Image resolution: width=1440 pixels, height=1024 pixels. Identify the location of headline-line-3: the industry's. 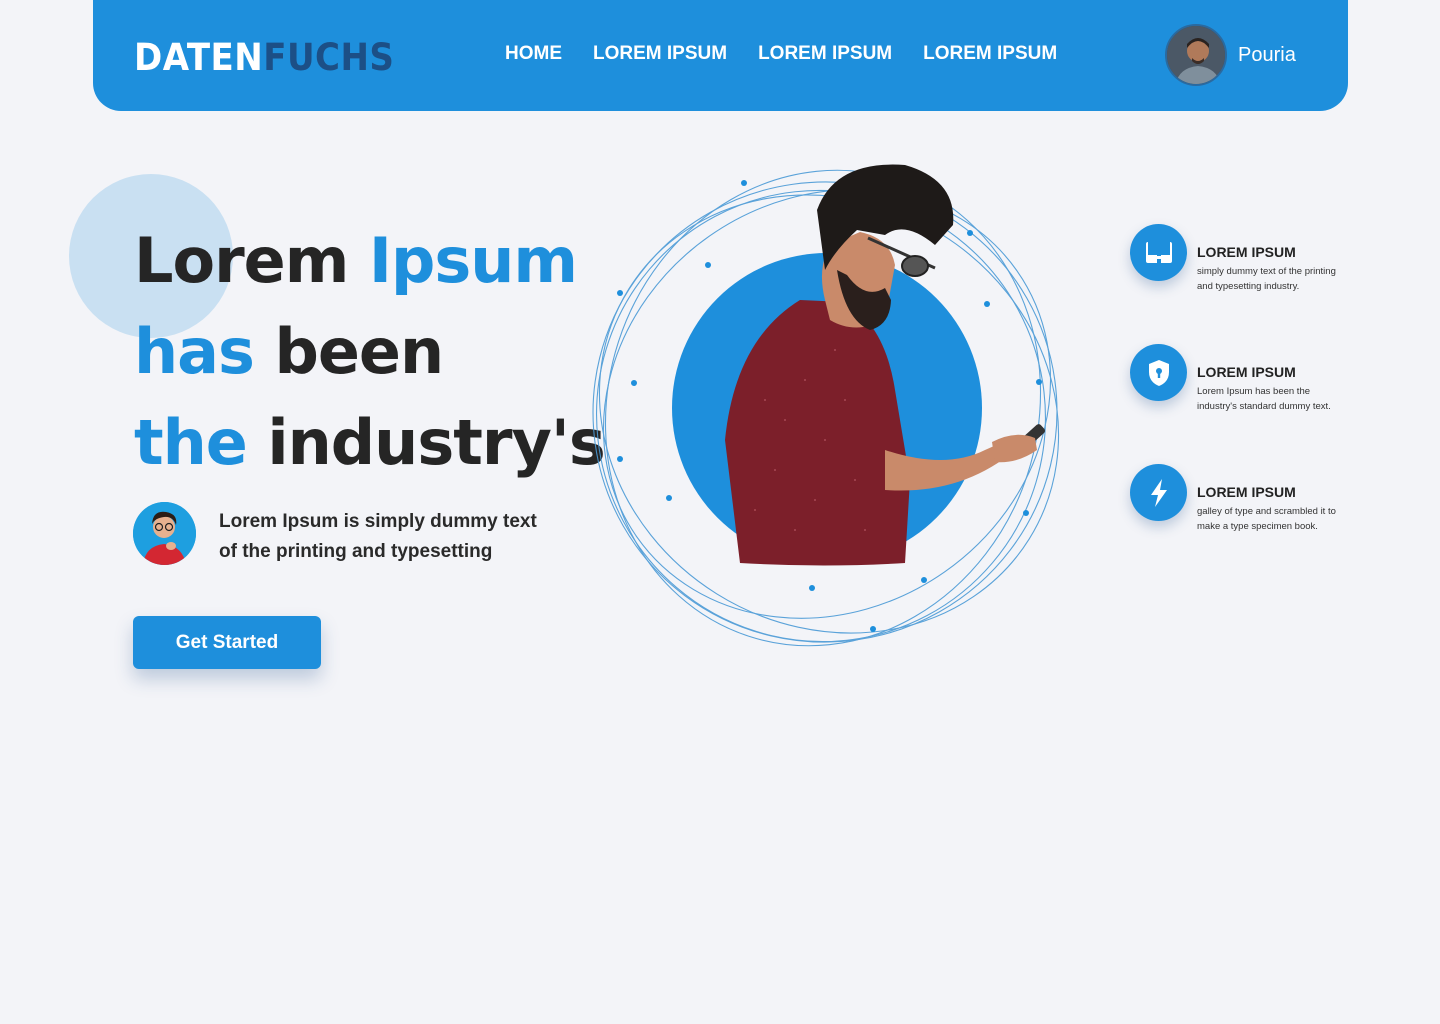
(370, 442).